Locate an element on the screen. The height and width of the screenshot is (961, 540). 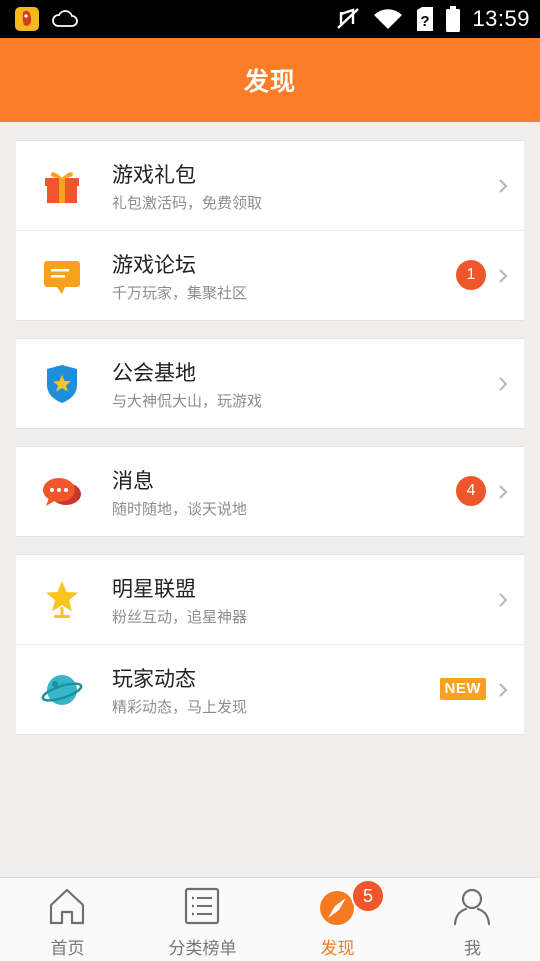
tab-badge: 5 is located at coordinates (368, 896).